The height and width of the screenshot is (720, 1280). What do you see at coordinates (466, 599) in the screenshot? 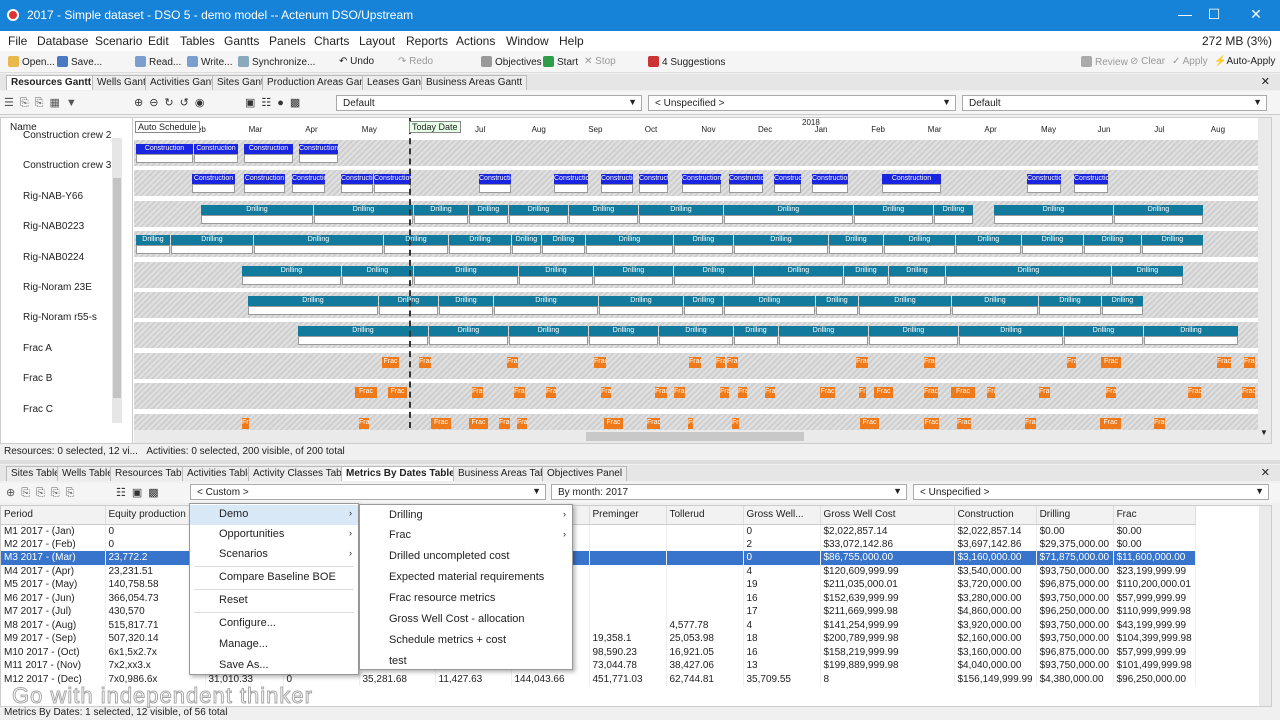
I see `menu-item: Frac resource metrics` at bounding box center [466, 599].